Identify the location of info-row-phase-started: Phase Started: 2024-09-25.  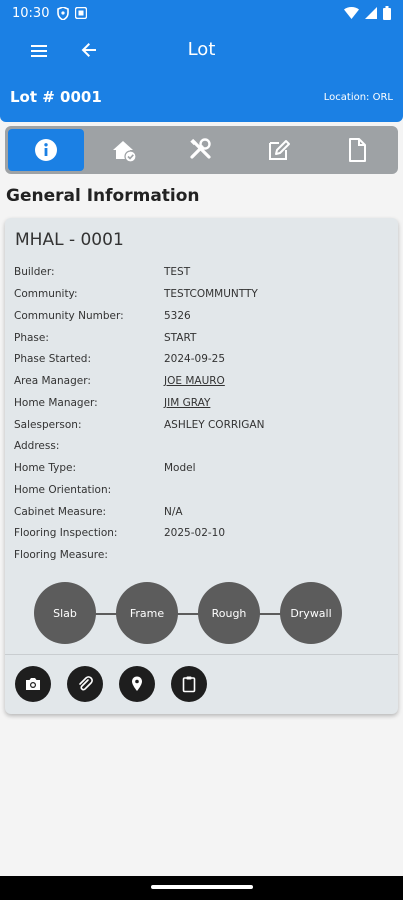
(199, 363).